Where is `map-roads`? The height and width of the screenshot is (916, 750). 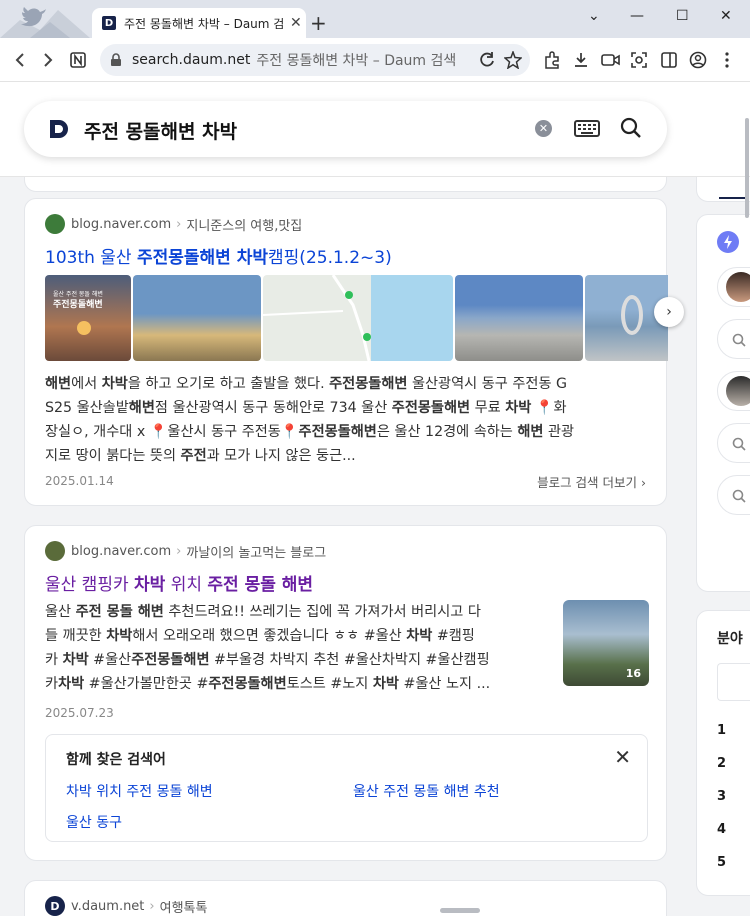 map-roads is located at coordinates (317, 318).